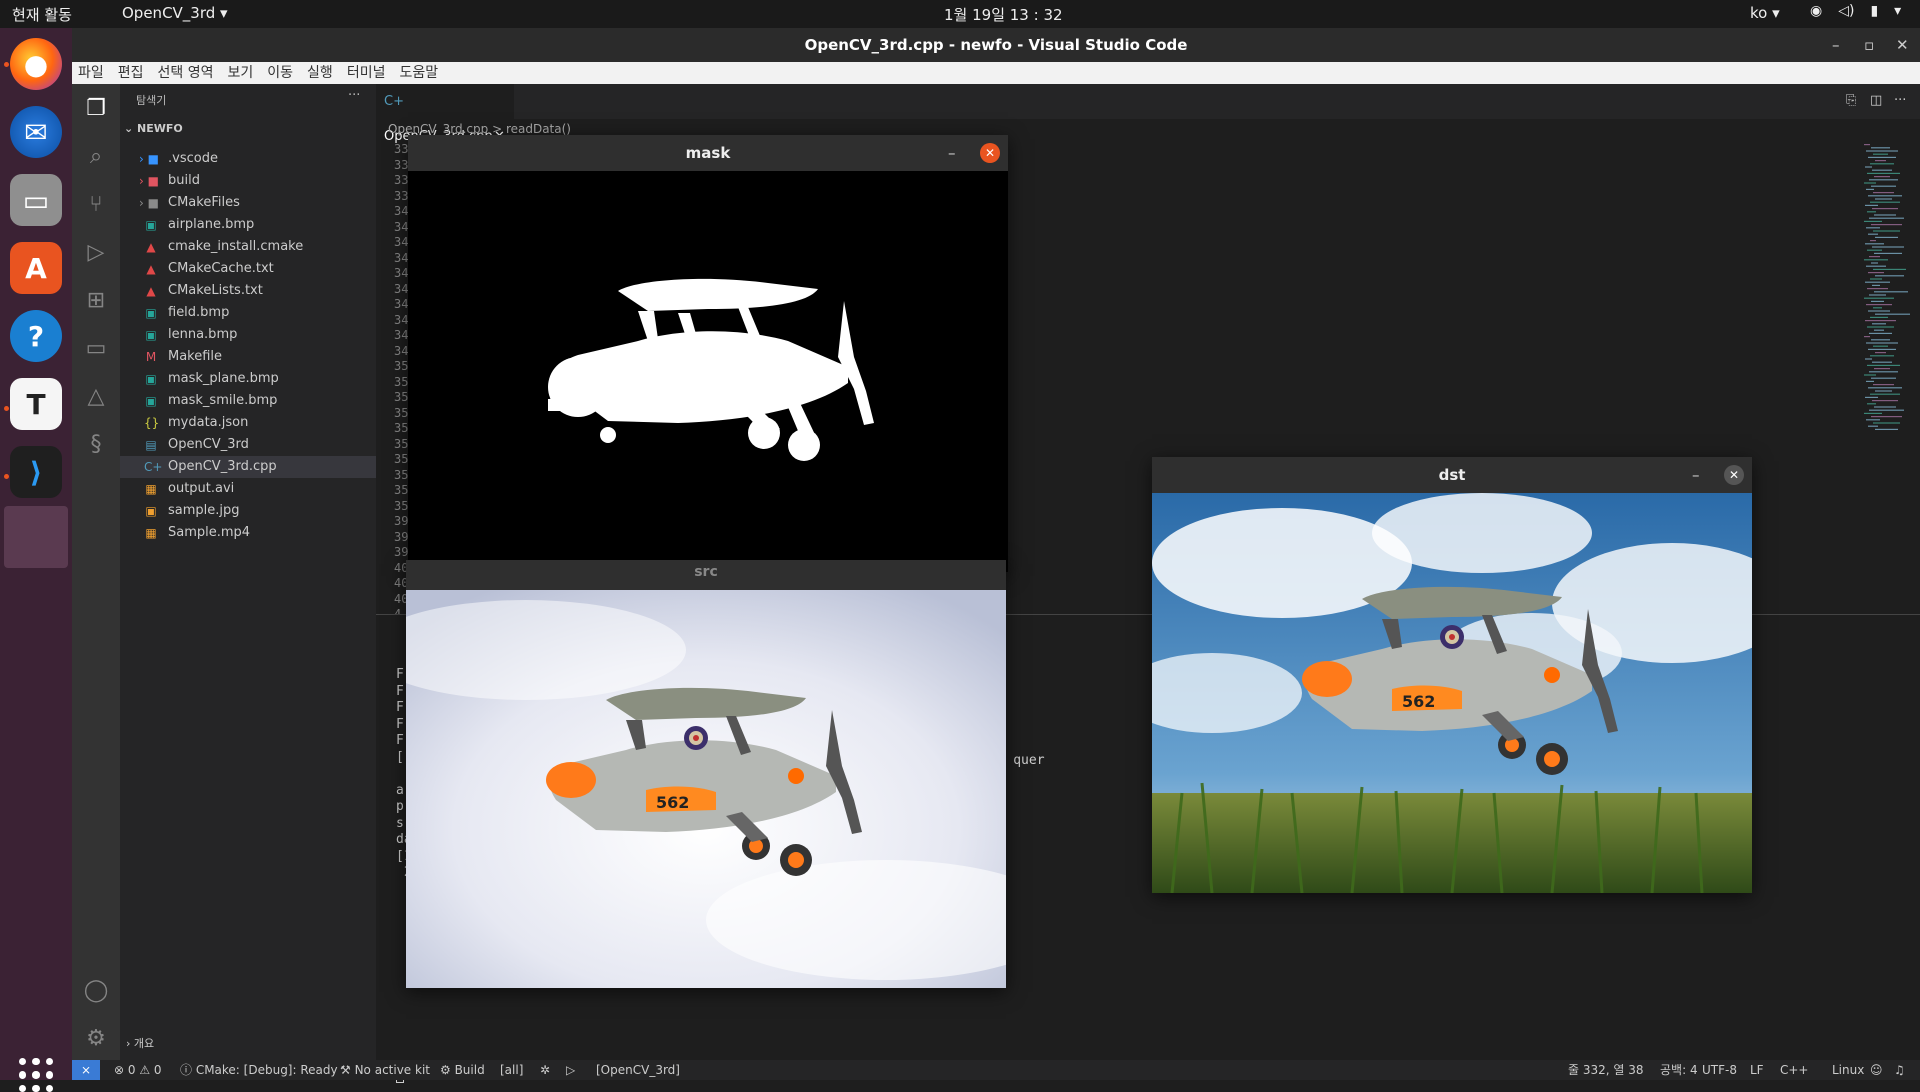 This screenshot has width=1920, height=1092. Describe the element at coordinates (280, 73) in the screenshot. I see `menu-go: 이동` at that location.